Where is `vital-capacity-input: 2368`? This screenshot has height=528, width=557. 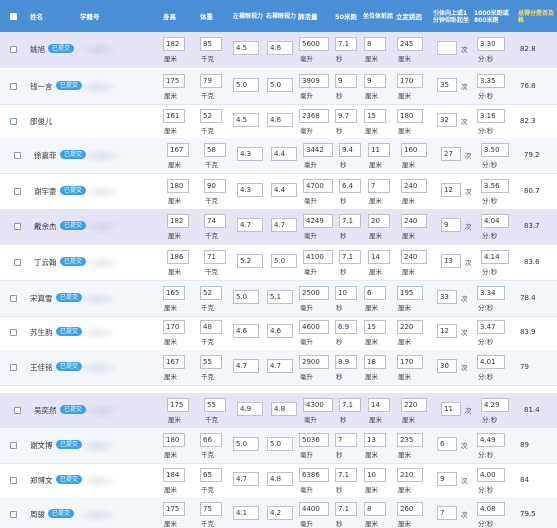
vital-capacity-input: 2368 is located at coordinates (314, 116).